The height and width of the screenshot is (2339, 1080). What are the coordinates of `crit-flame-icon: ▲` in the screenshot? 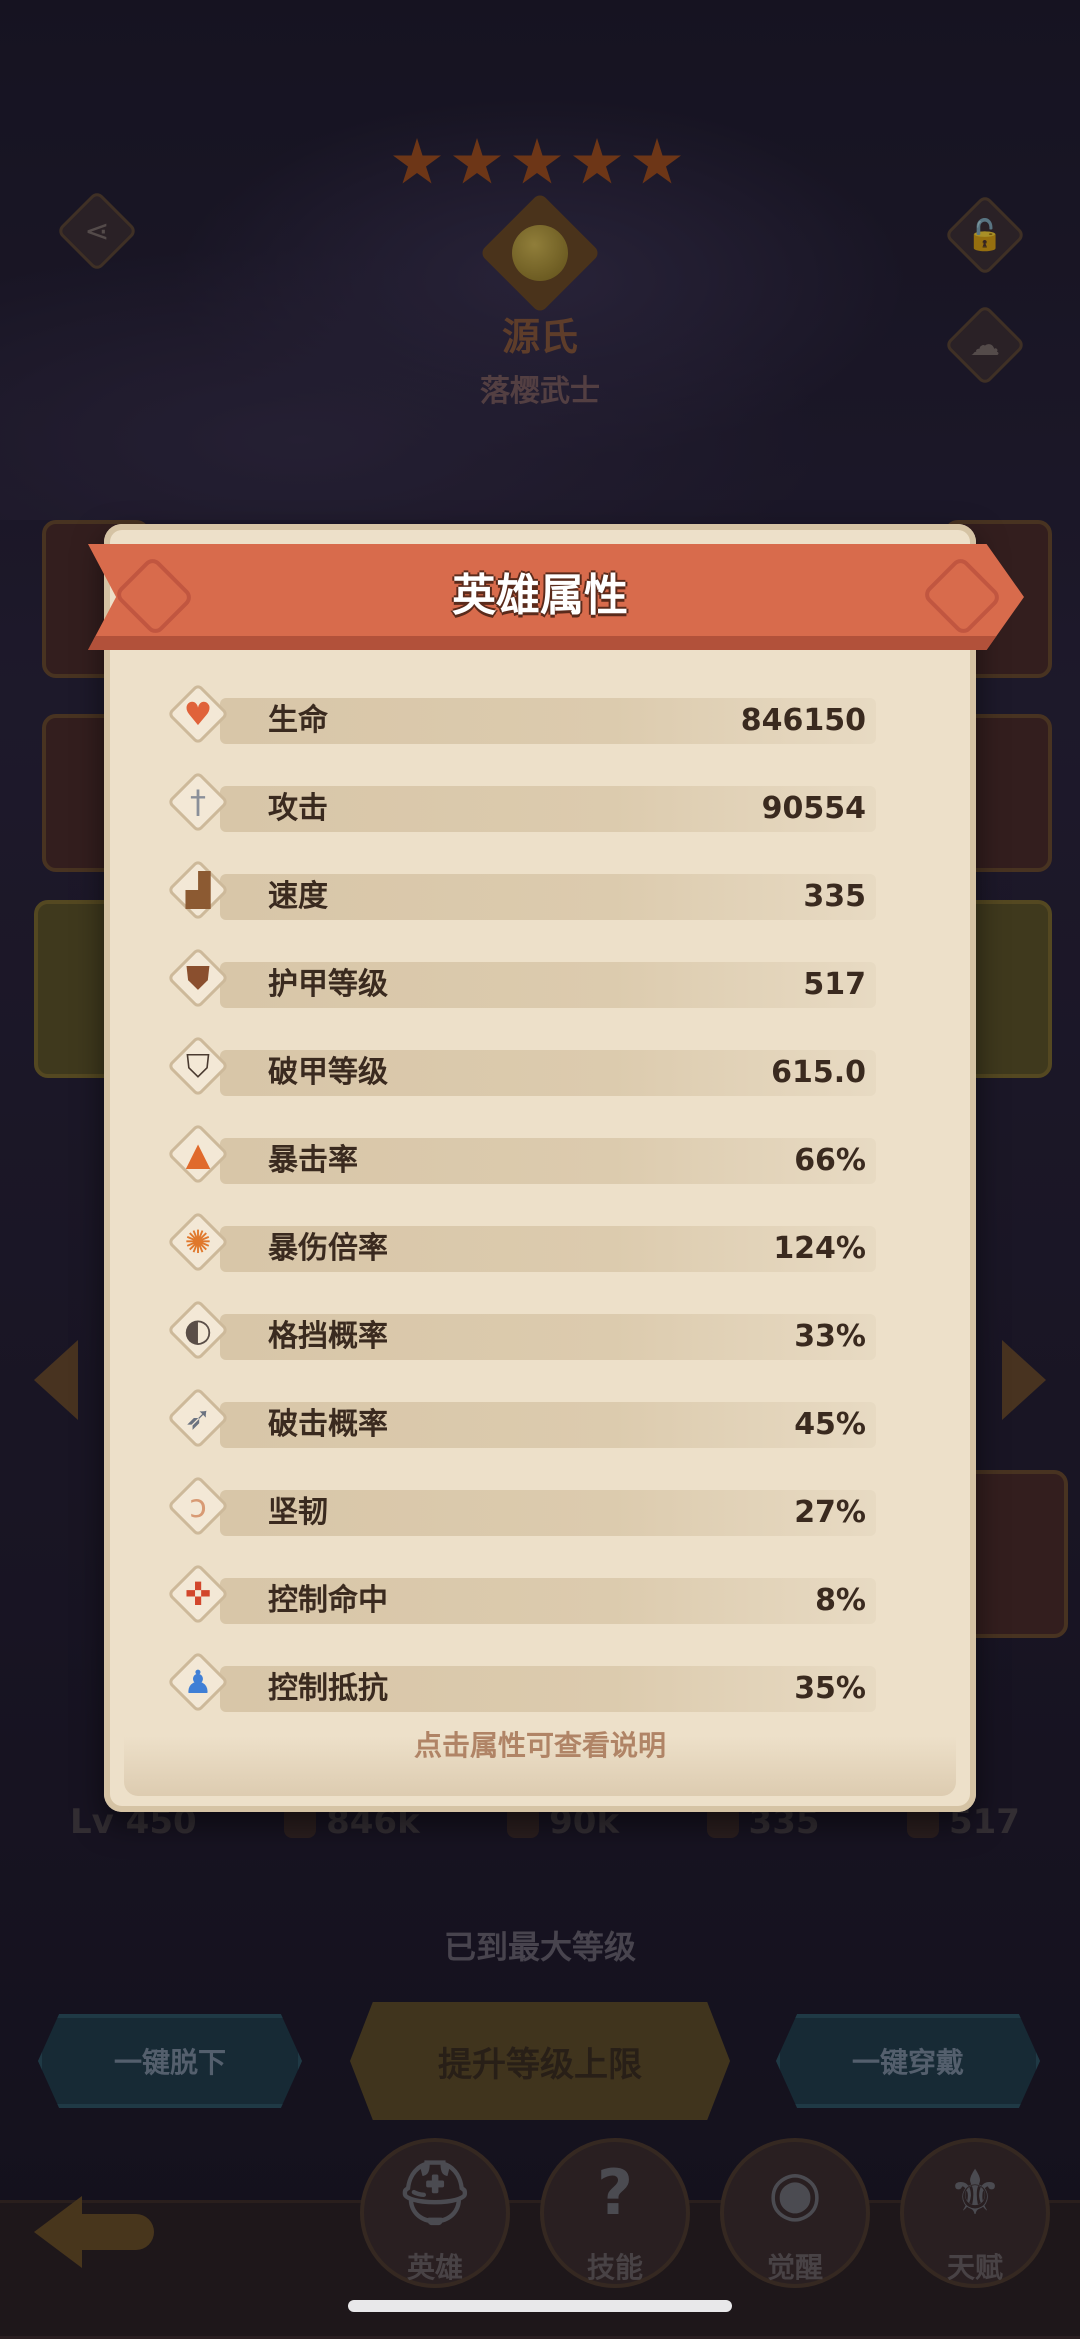 It's located at (198, 1154).